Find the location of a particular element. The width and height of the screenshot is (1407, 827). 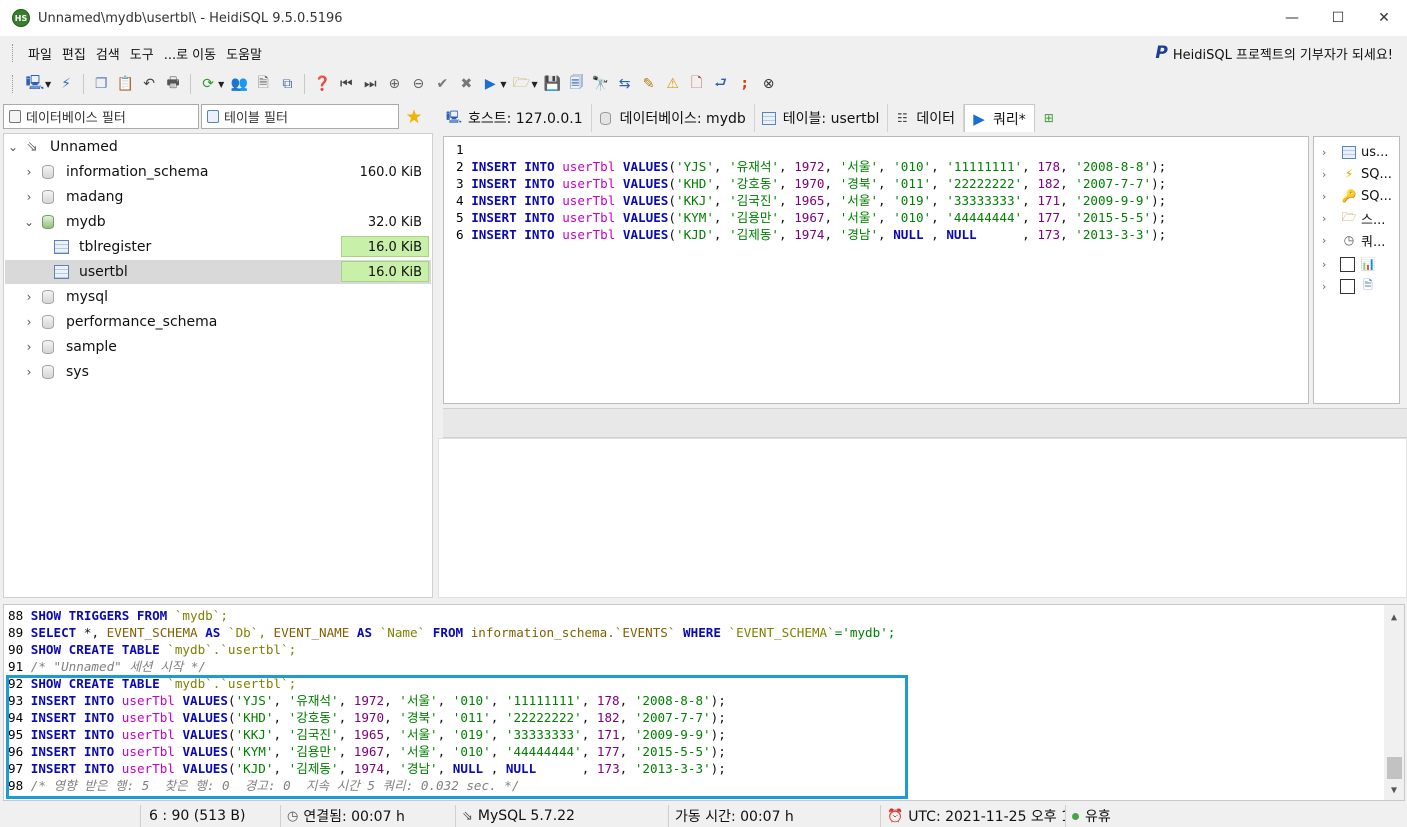

keyword: VALUES is located at coordinates (645, 200).